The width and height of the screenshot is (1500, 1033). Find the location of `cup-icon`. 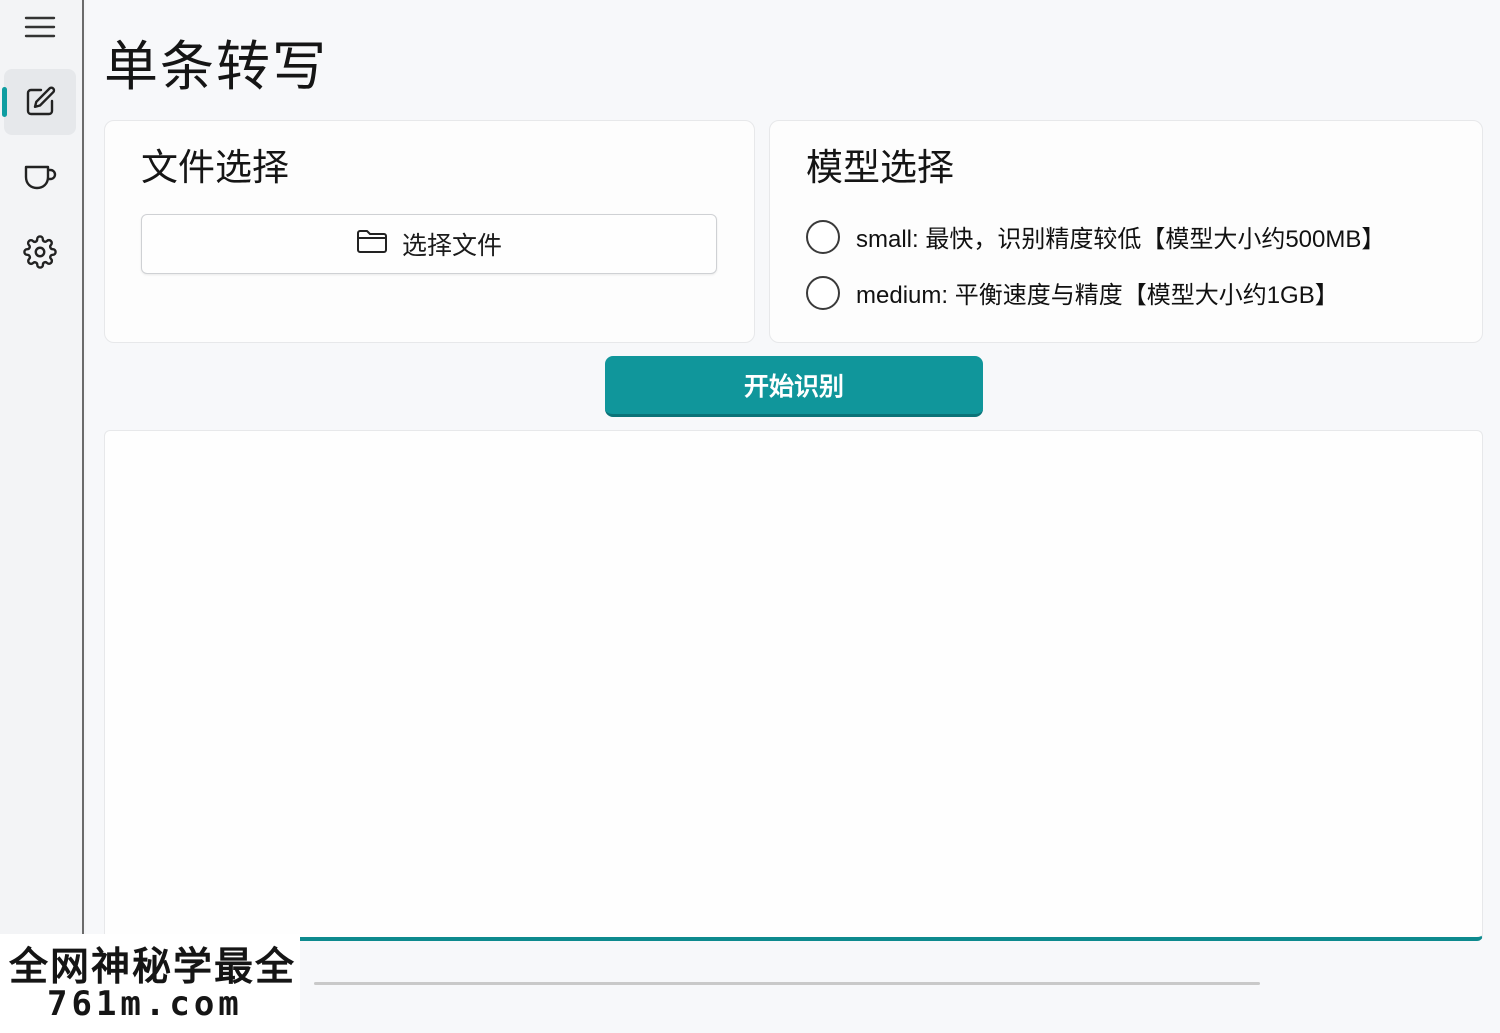

cup-icon is located at coordinates (40, 177).